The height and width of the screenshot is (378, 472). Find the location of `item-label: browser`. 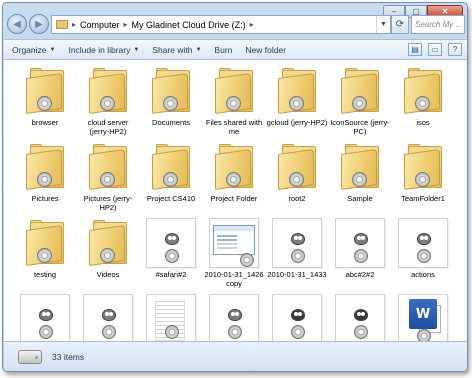

item-label: browser is located at coordinates (45, 122).